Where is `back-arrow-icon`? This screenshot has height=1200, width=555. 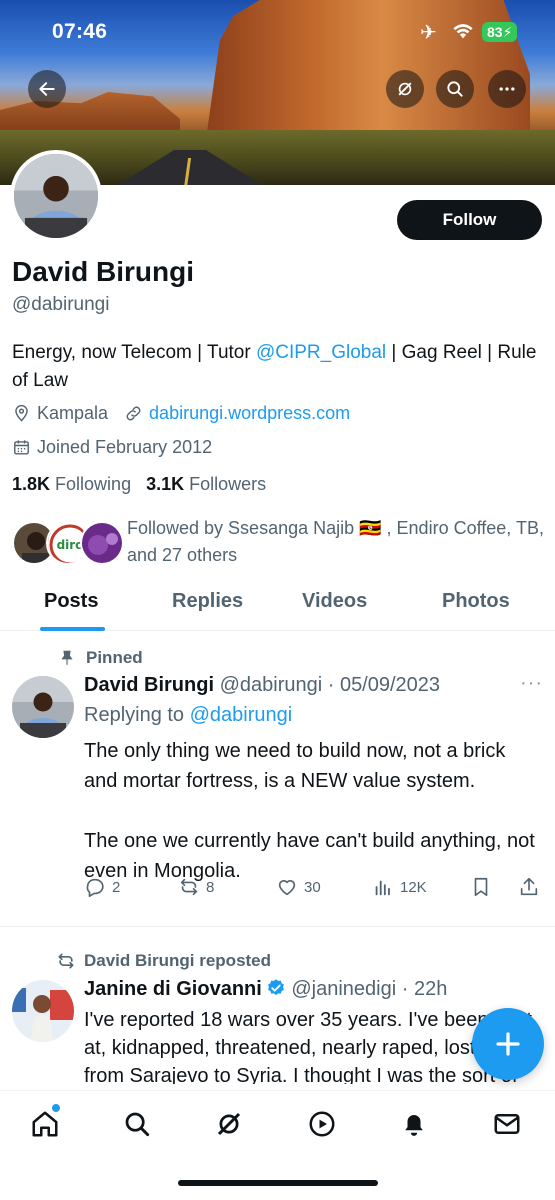
back-arrow-icon is located at coordinates (47, 89).